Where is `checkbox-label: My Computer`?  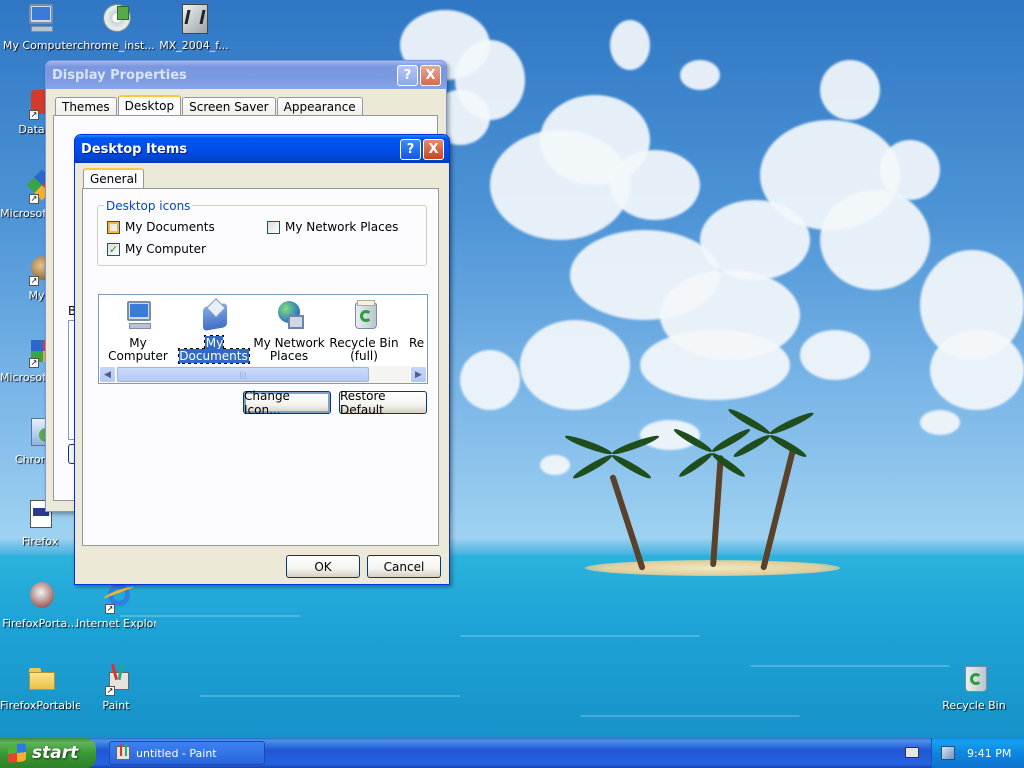 checkbox-label: My Computer is located at coordinates (165, 249).